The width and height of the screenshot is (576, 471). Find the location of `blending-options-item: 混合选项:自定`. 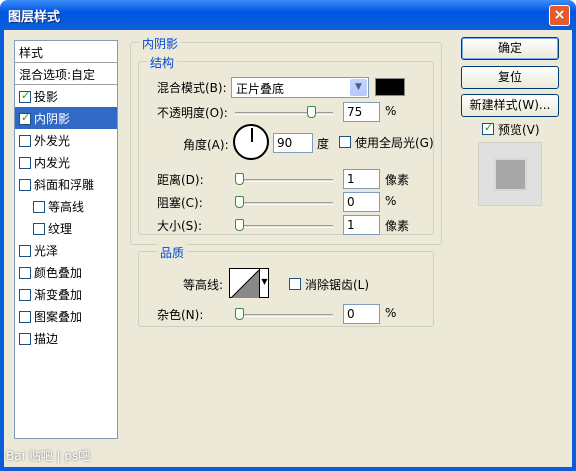

blending-options-item: 混合选项:自定 is located at coordinates (66, 74).